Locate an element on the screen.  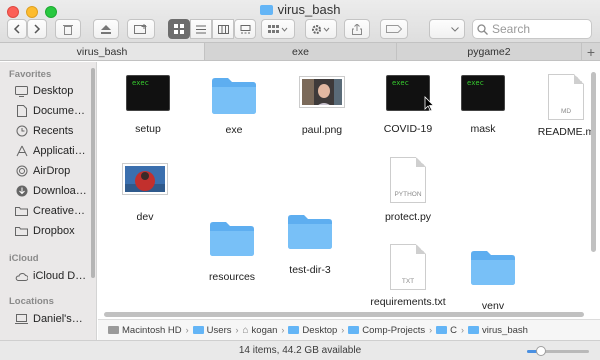
chevron-left-icon is located at coordinates (16, 29).